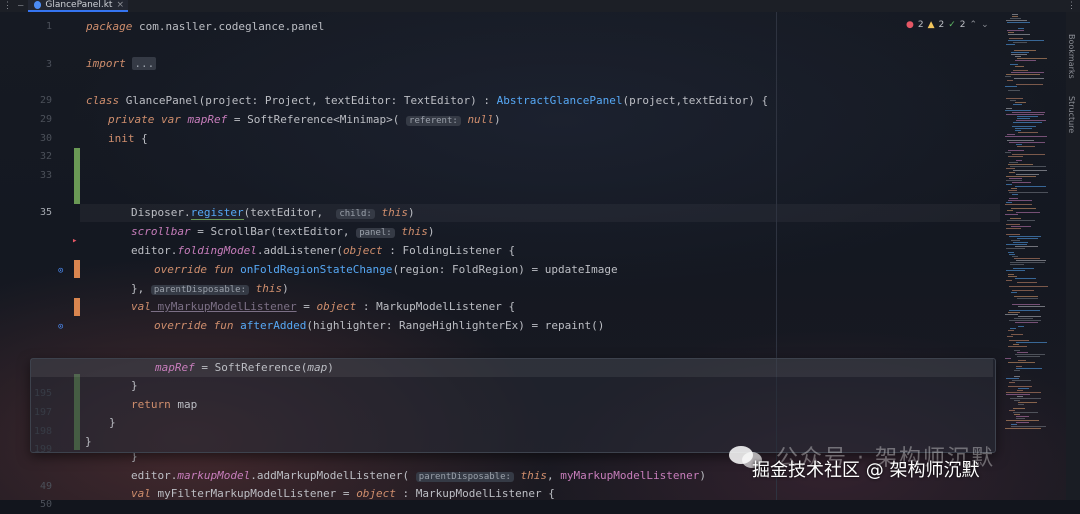 The height and width of the screenshot is (514, 1080). What do you see at coordinates (7, 6) in the screenshot?
I see `tab-menu-icon: ⋮` at bounding box center [7, 6].